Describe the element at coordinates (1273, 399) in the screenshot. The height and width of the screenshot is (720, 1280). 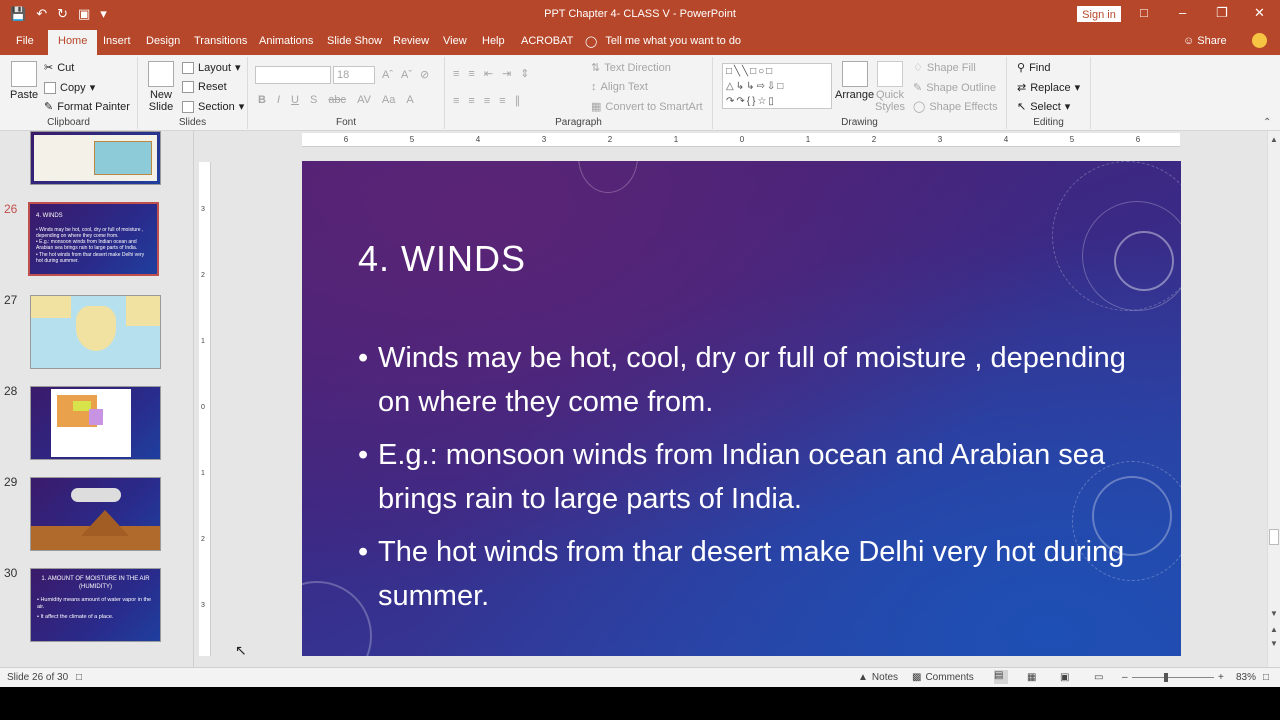
I see `vertical-scrollbar: ▲ ▼ ▲ ▼` at that location.